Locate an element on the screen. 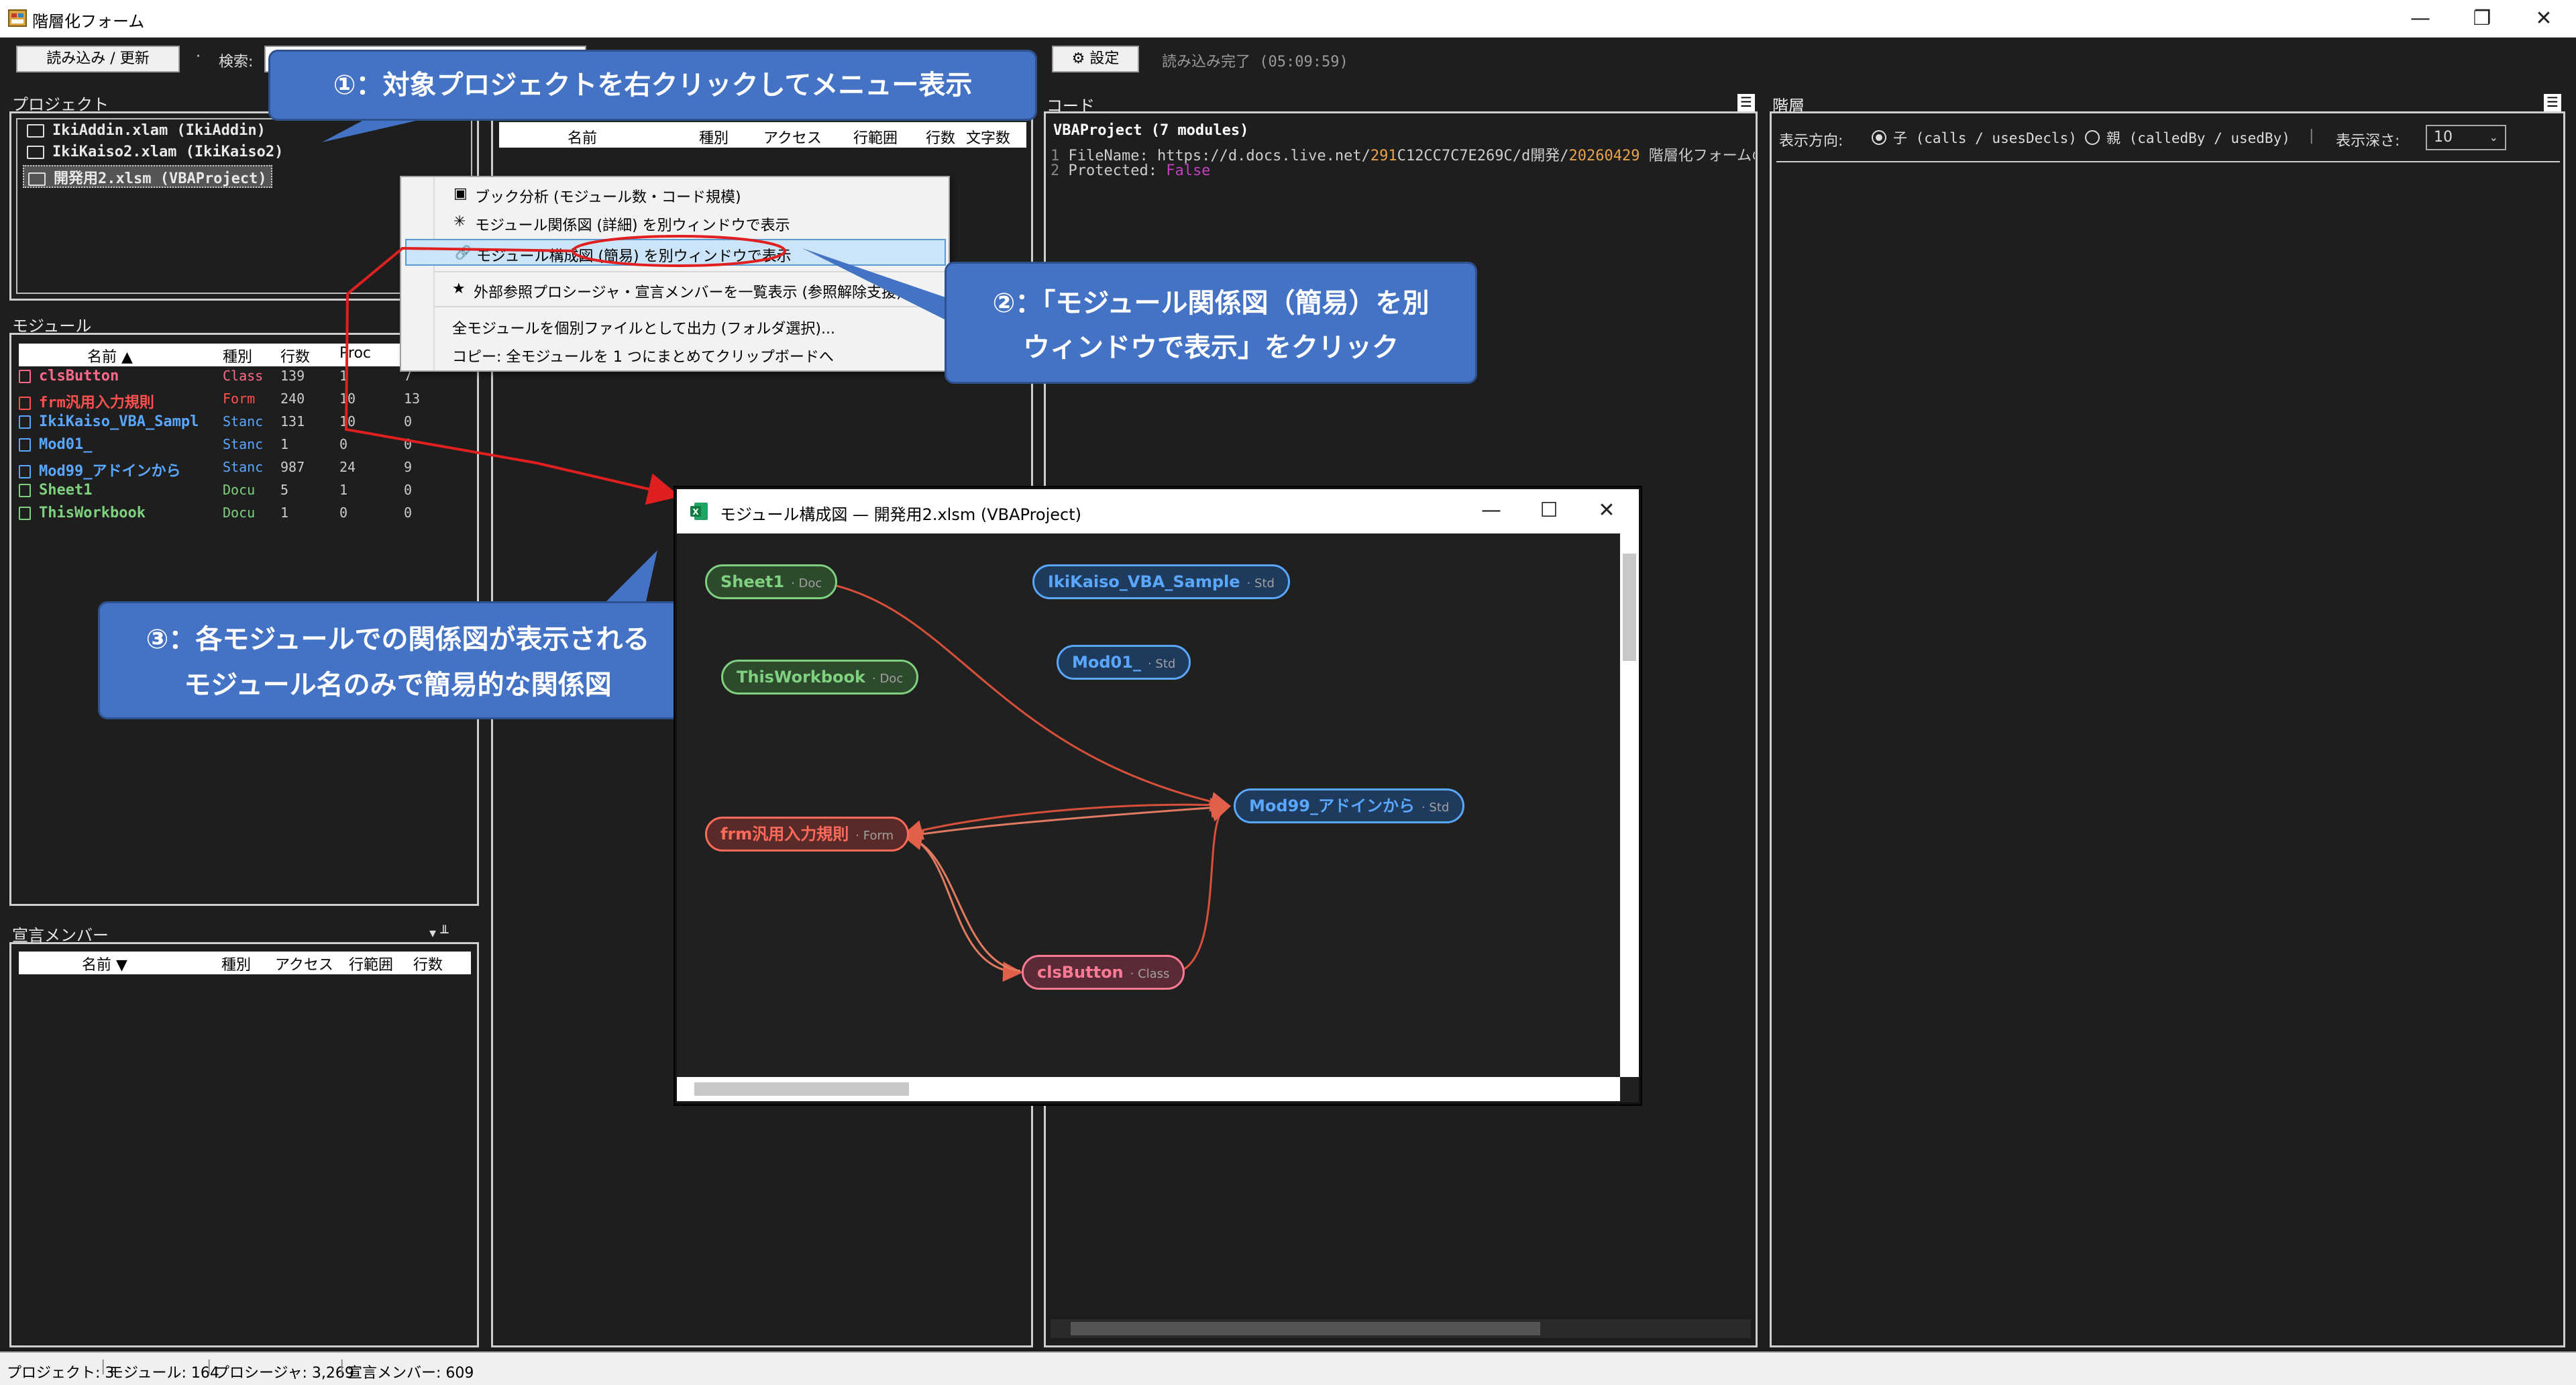  graph-node-thisworkbook: ThisWorkbook · Doc is located at coordinates (820, 677).